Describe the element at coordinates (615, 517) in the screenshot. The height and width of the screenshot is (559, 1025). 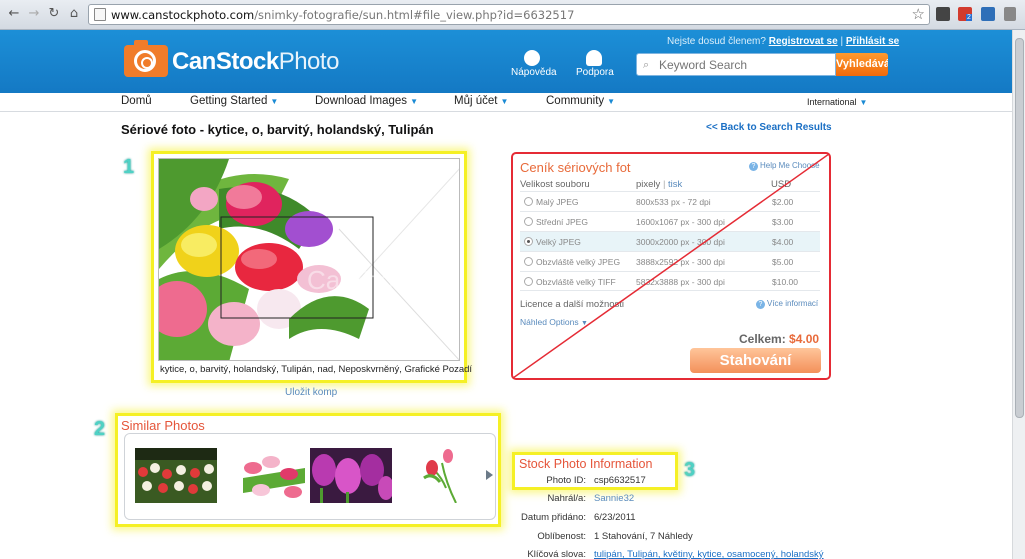
I see `date-added-value: 6/23/2011` at that location.